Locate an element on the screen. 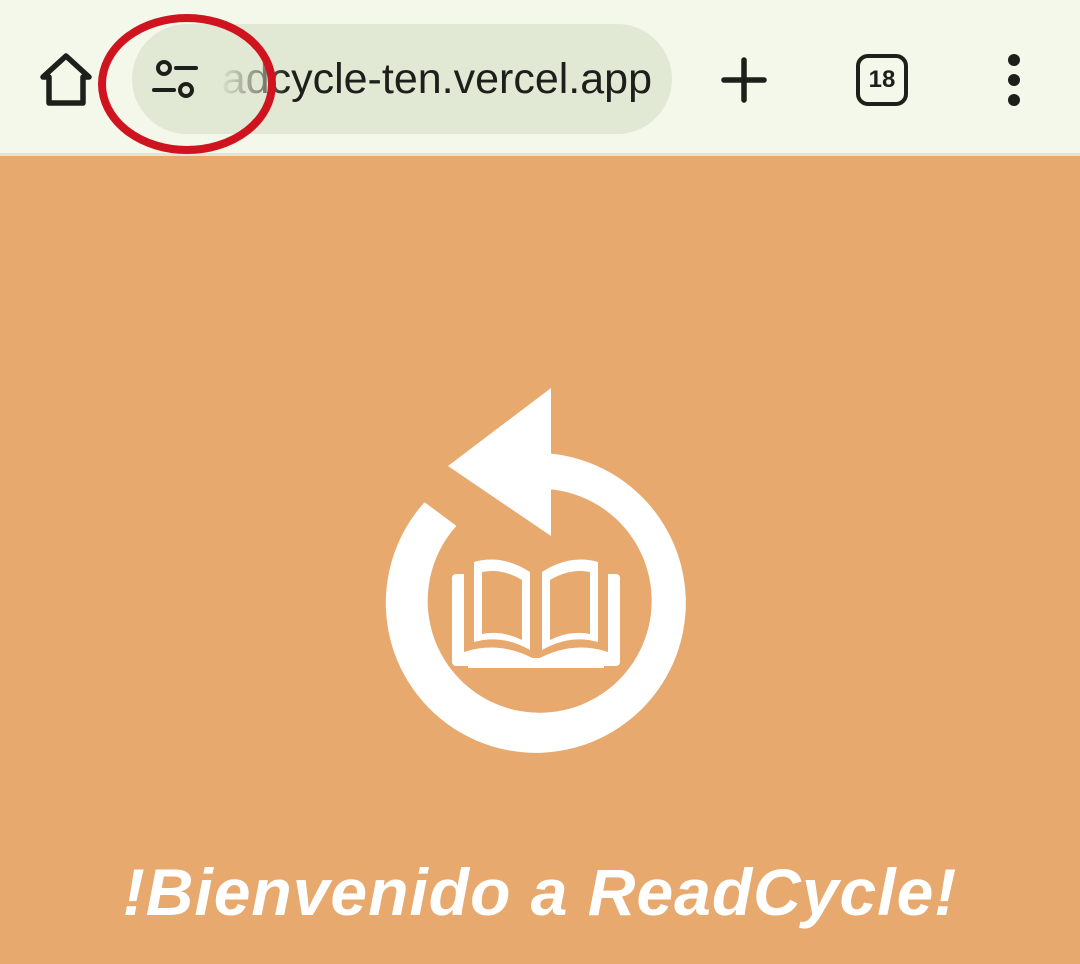  home-button is located at coordinates (66, 80).